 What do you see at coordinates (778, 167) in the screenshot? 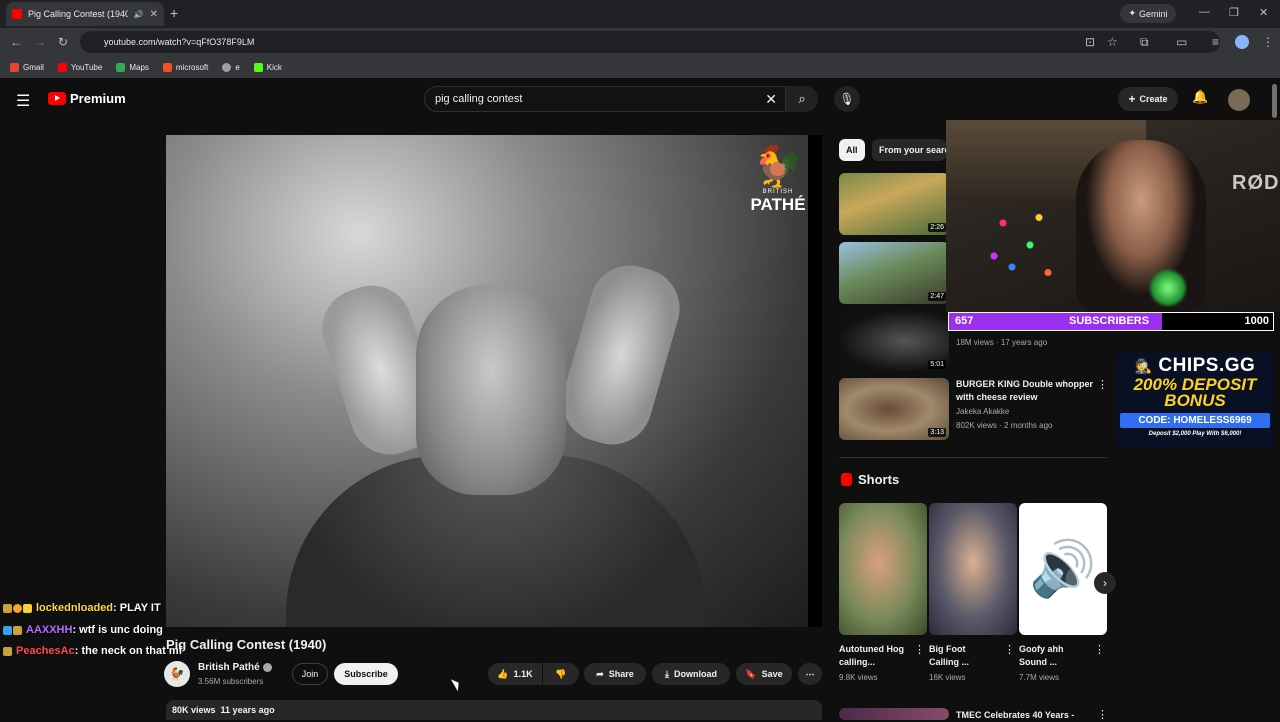
I see `rooster-logo-icon: 🐓` at bounding box center [778, 167].